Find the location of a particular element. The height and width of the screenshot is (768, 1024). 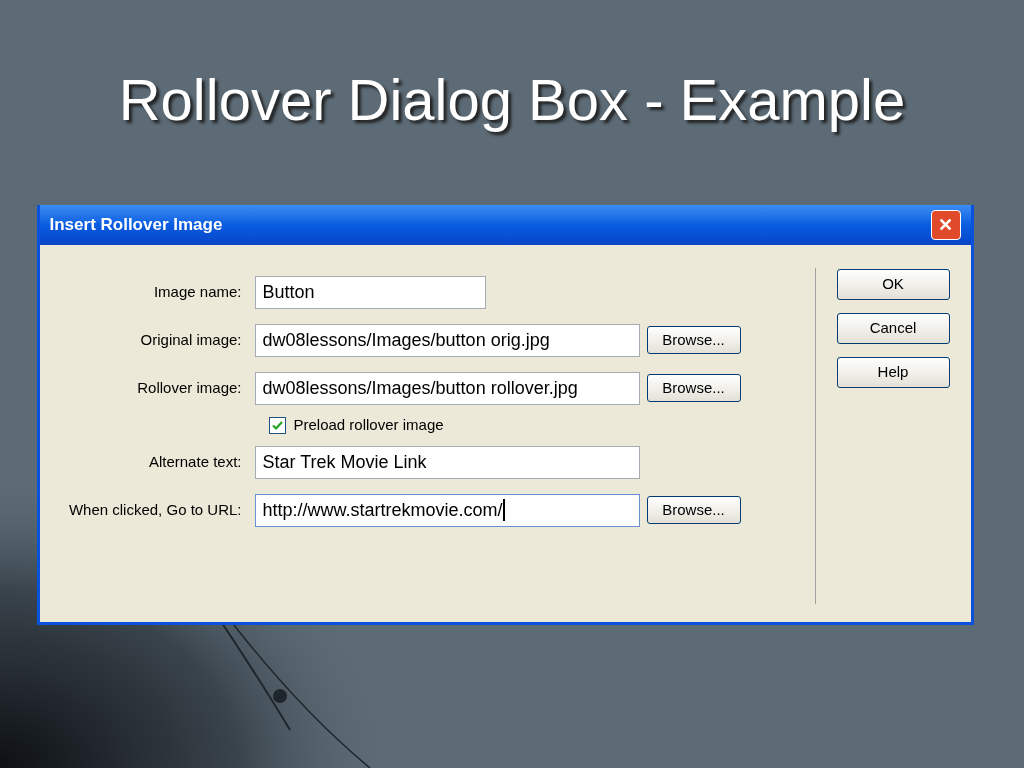

field-label: Original image: is located at coordinates (191, 339).